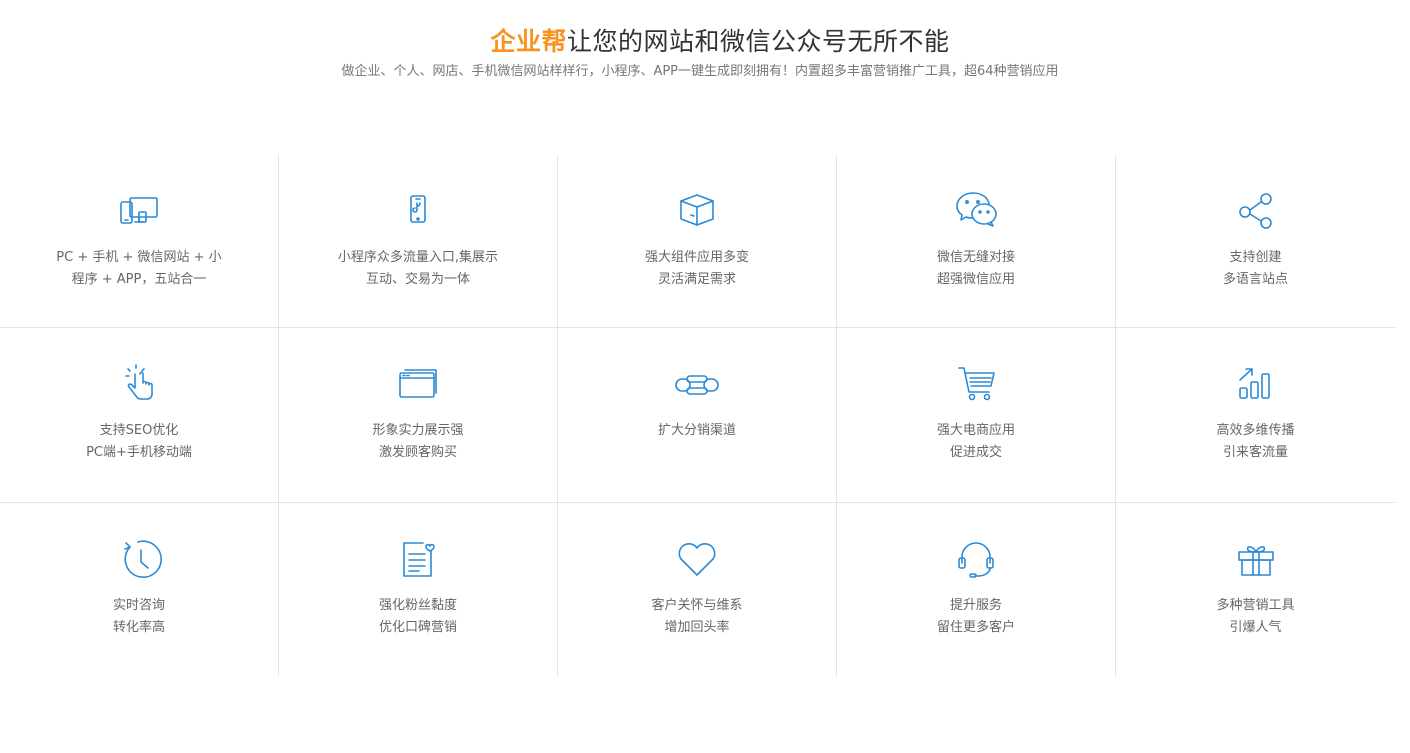 This screenshot has height=753, width=1410. What do you see at coordinates (975, 279) in the screenshot?
I see `feature-subtitle: 超强微信应用` at bounding box center [975, 279].